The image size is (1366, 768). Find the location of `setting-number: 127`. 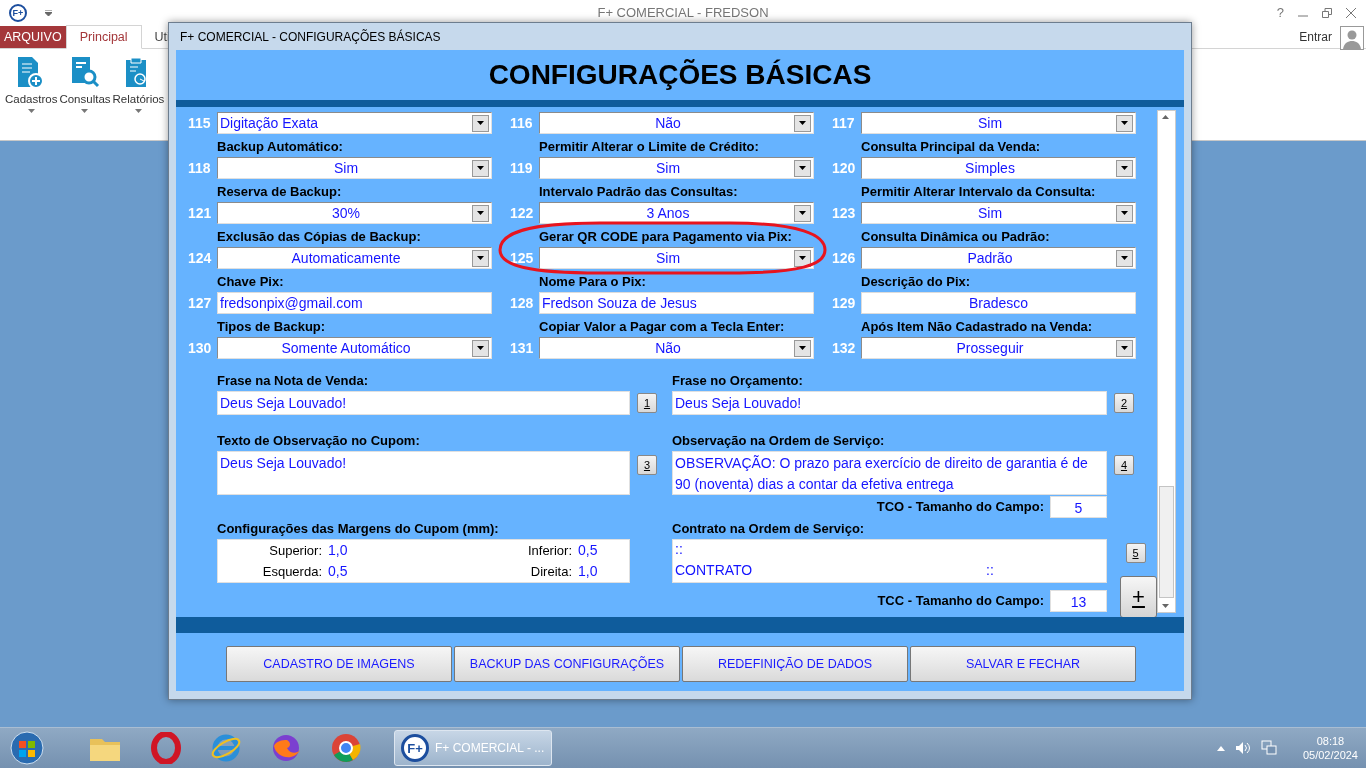

setting-number: 127 is located at coordinates (200, 303).